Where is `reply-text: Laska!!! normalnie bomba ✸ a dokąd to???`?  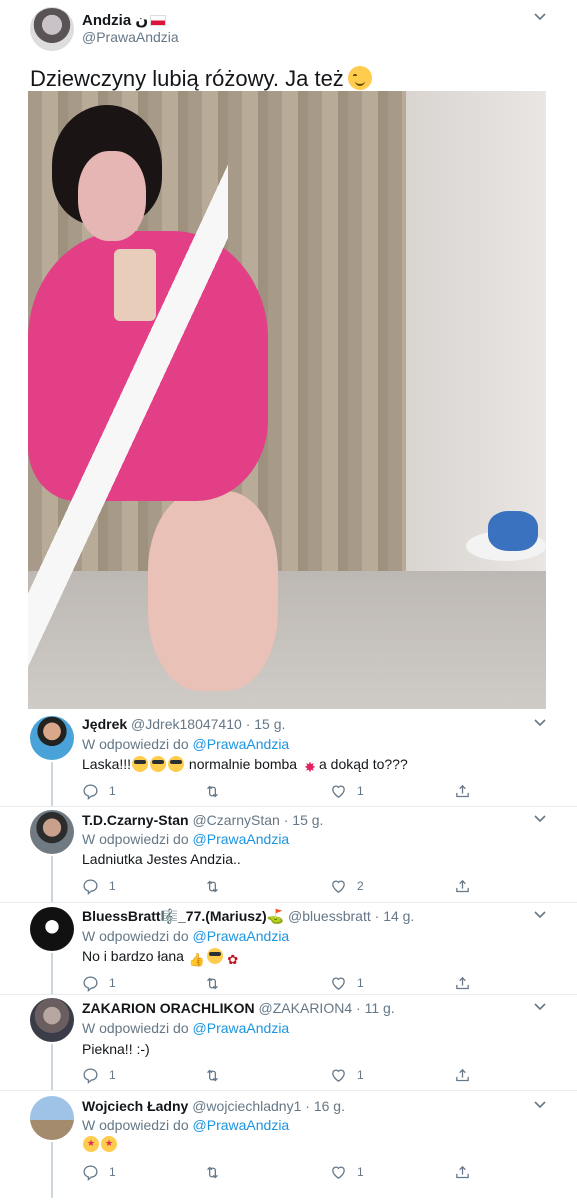 reply-text: Laska!!! normalnie bomba ✸ a dokąd to??? is located at coordinates (245, 765).